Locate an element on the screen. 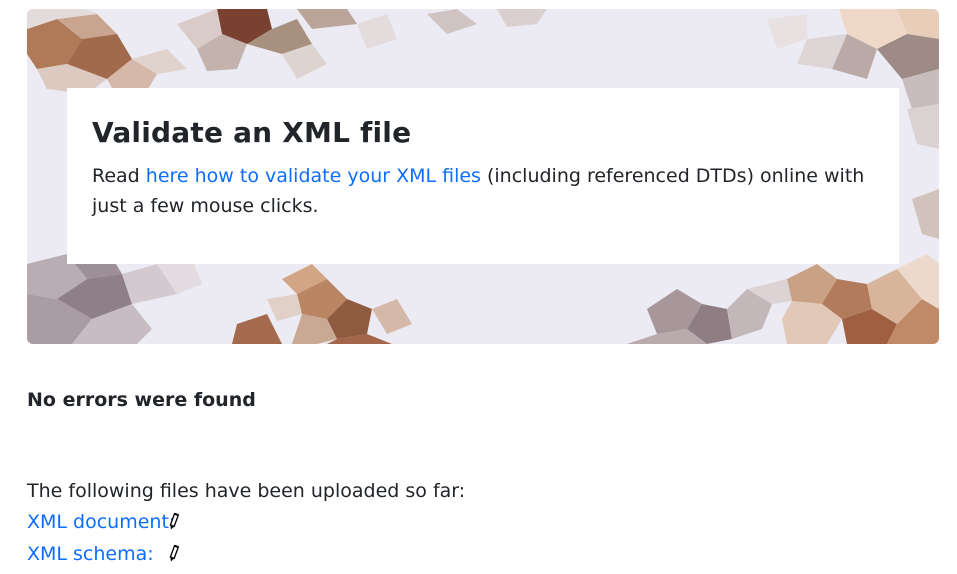  validation-result-message: No errors were found is located at coordinates (141, 400).